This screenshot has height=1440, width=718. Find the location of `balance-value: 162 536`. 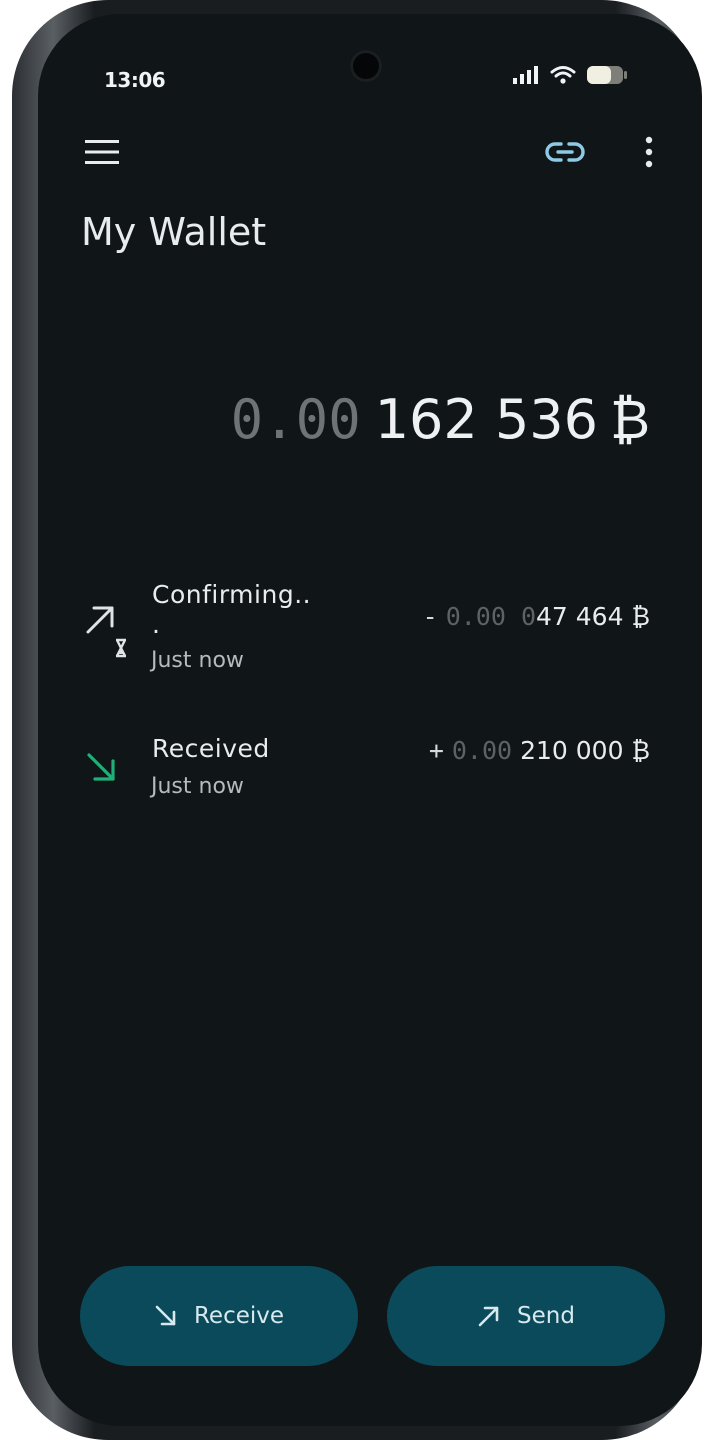

balance-value: 162 536 is located at coordinates (486, 419).